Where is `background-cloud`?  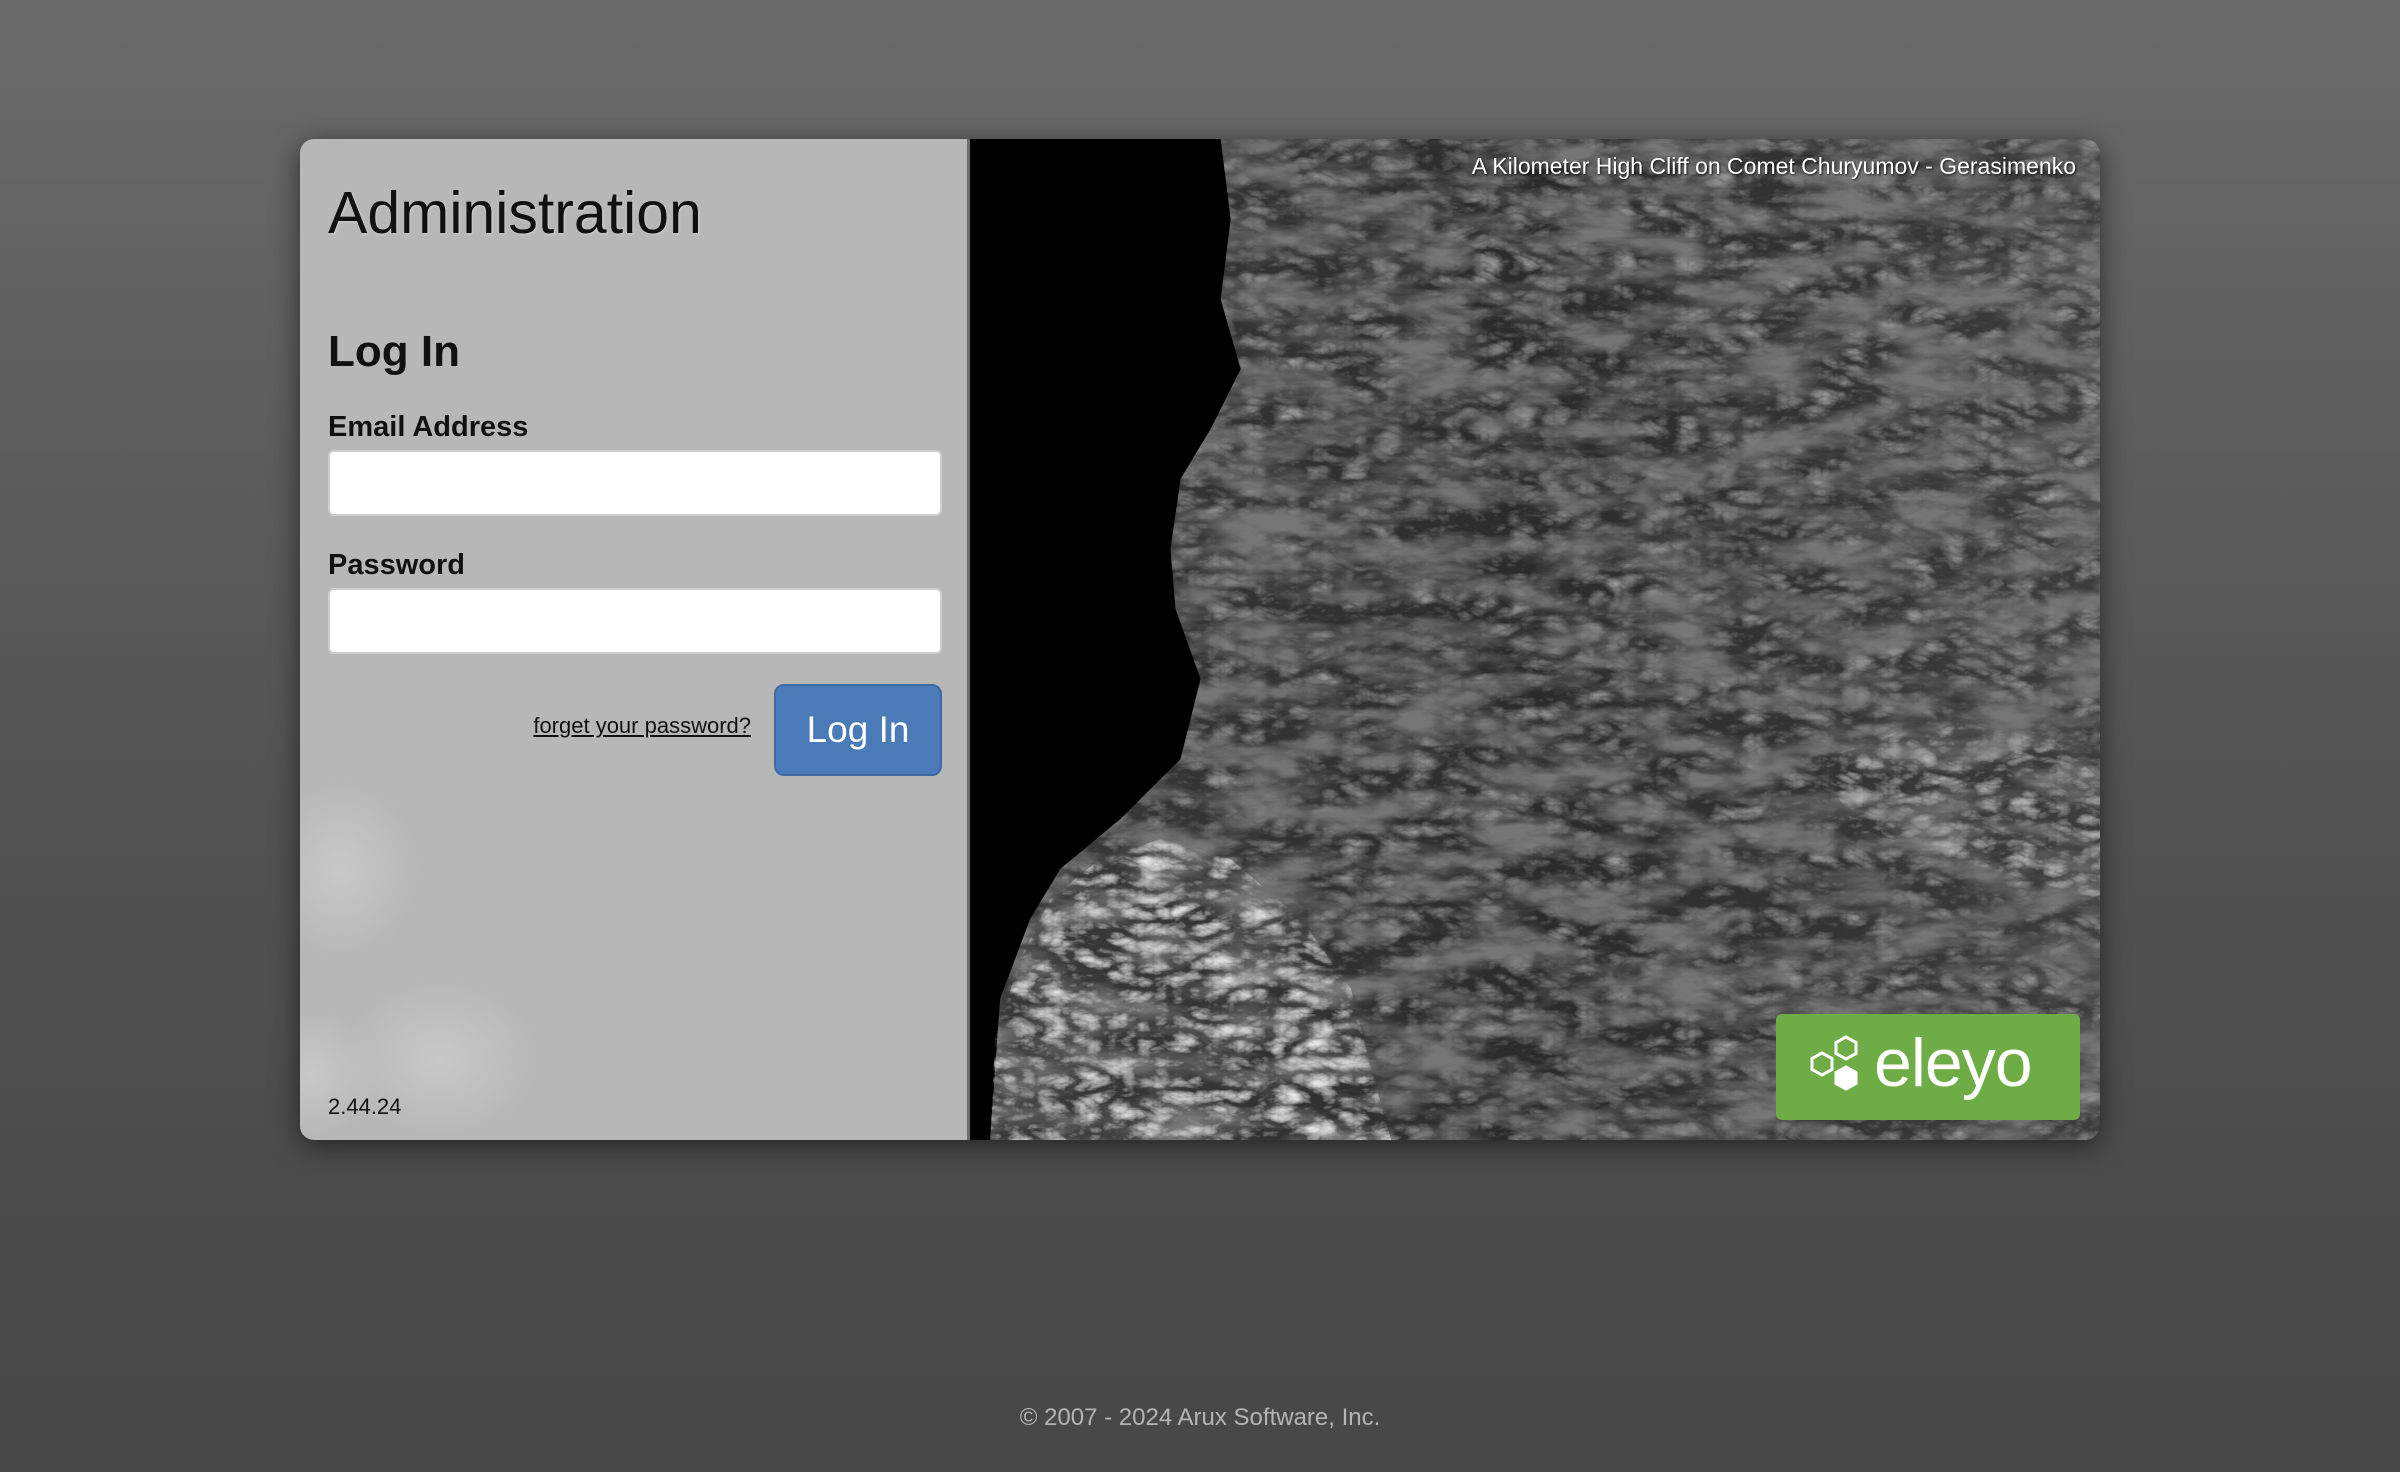 background-cloud is located at coordinates (360, 869).